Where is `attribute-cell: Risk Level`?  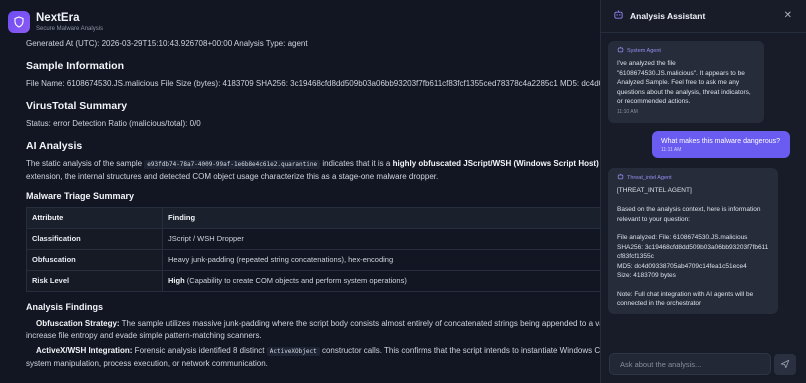
attribute-cell: Risk Level is located at coordinates (94, 281).